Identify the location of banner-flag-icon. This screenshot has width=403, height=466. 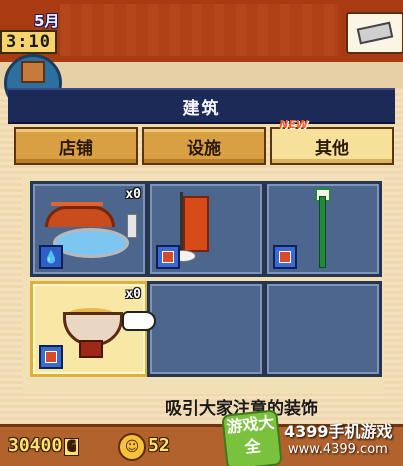
(196, 224).